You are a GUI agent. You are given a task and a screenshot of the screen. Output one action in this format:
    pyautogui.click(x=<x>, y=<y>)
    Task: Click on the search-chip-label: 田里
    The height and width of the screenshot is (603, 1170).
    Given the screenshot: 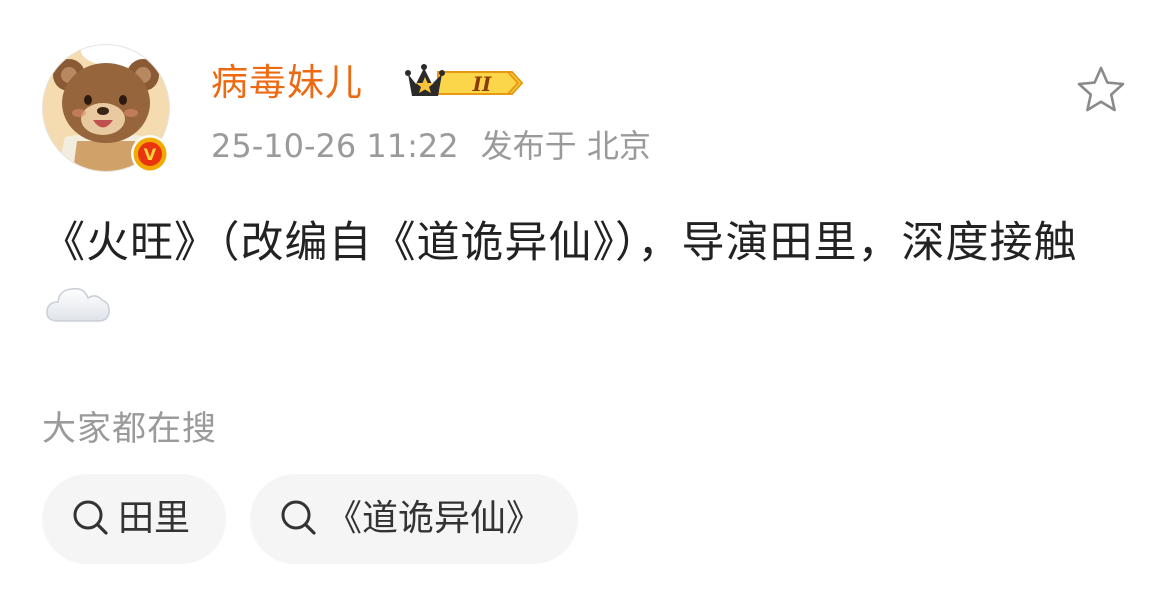 What is the action you would take?
    pyautogui.click(x=154, y=518)
    